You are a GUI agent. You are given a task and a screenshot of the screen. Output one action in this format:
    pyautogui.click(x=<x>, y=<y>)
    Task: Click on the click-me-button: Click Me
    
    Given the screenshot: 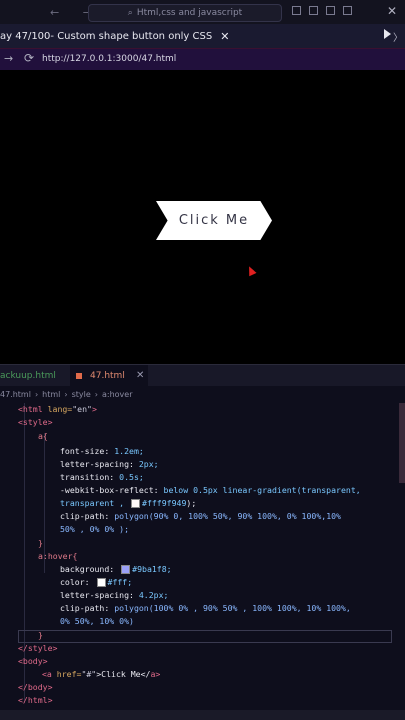 What is the action you would take?
    pyautogui.click(x=214, y=220)
    